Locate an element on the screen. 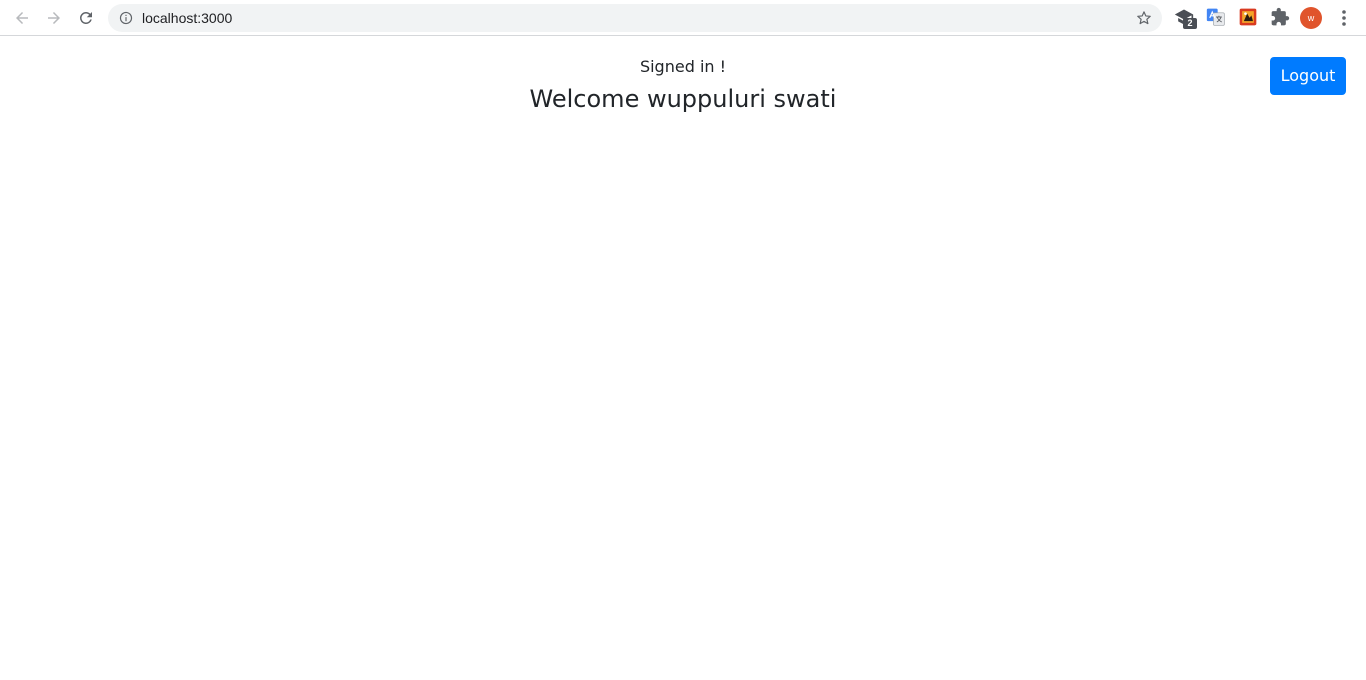 Image resolution: width=1366 pixels, height=680 pixels. browser-menu-button is located at coordinates (1344, 18).